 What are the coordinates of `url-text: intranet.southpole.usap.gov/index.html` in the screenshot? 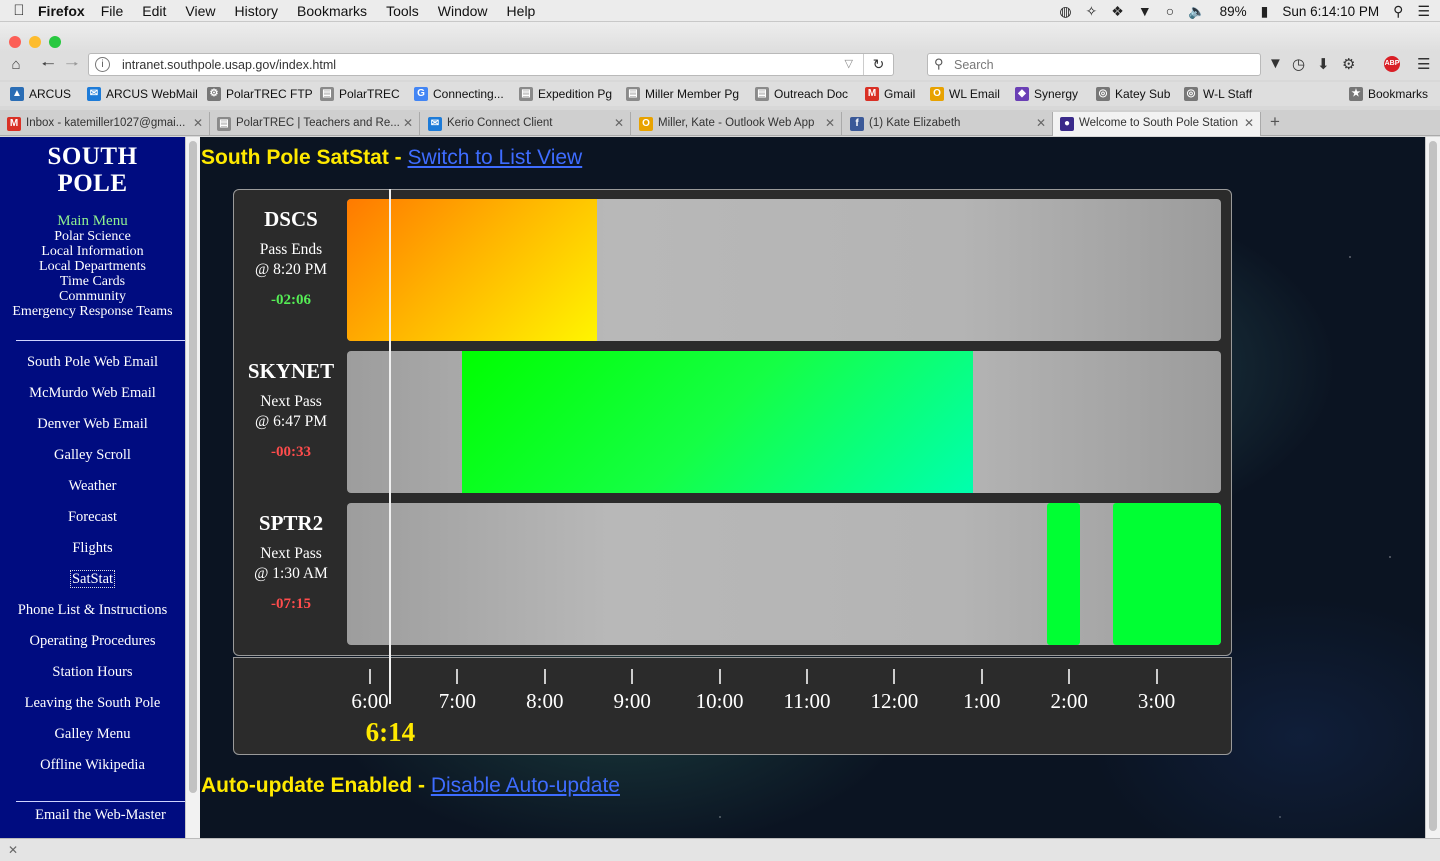 It's located at (229, 65).